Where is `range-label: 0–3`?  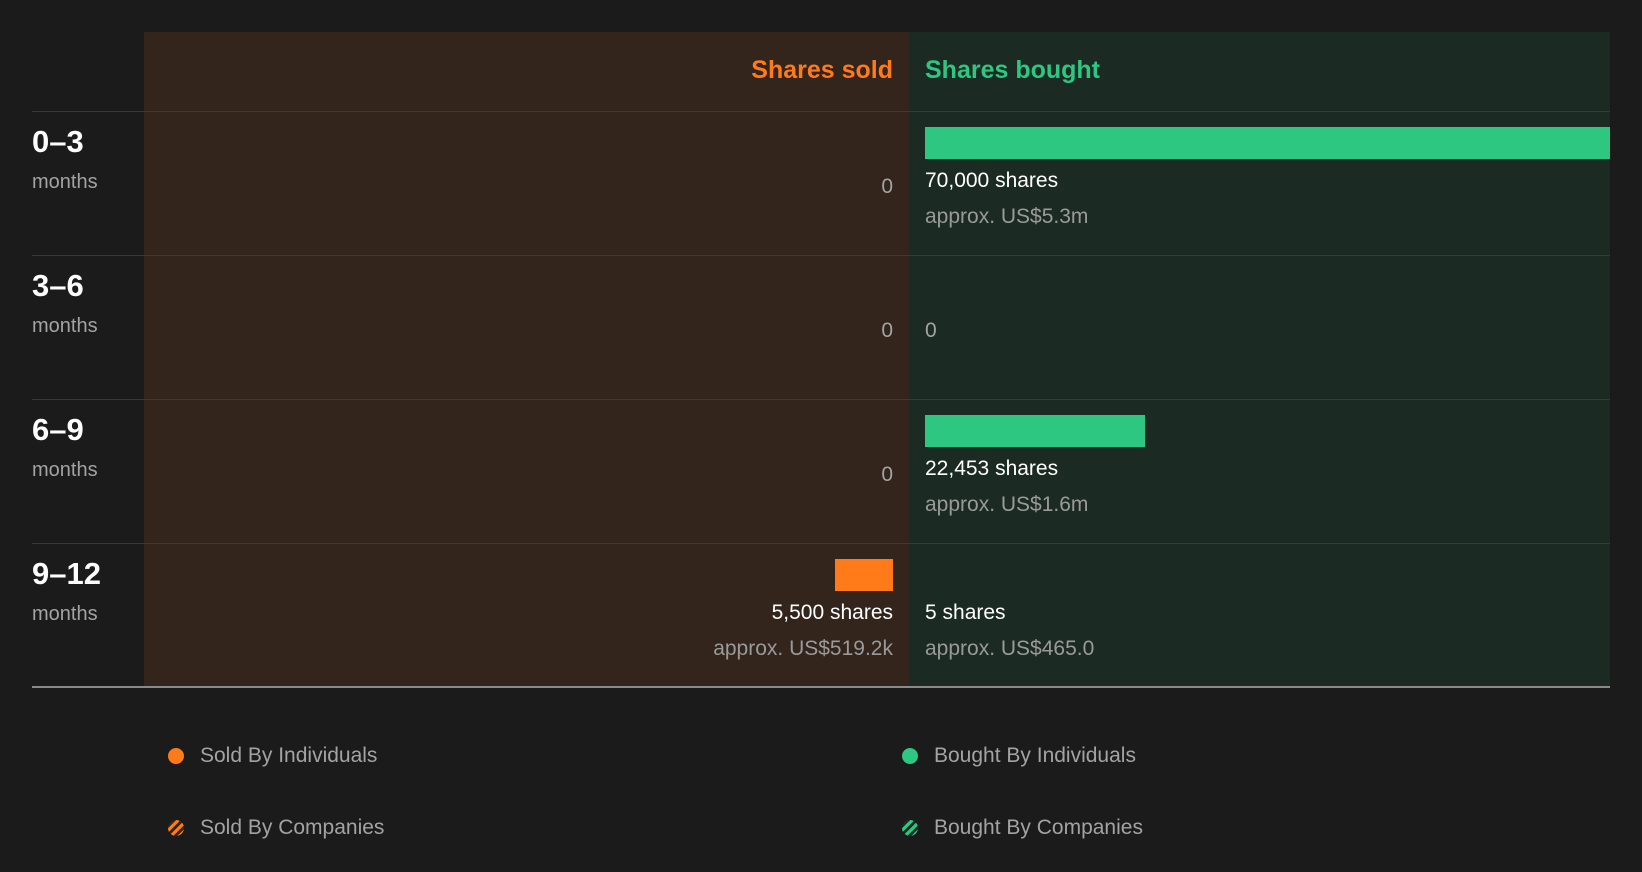 range-label: 0–3 is located at coordinates (58, 141).